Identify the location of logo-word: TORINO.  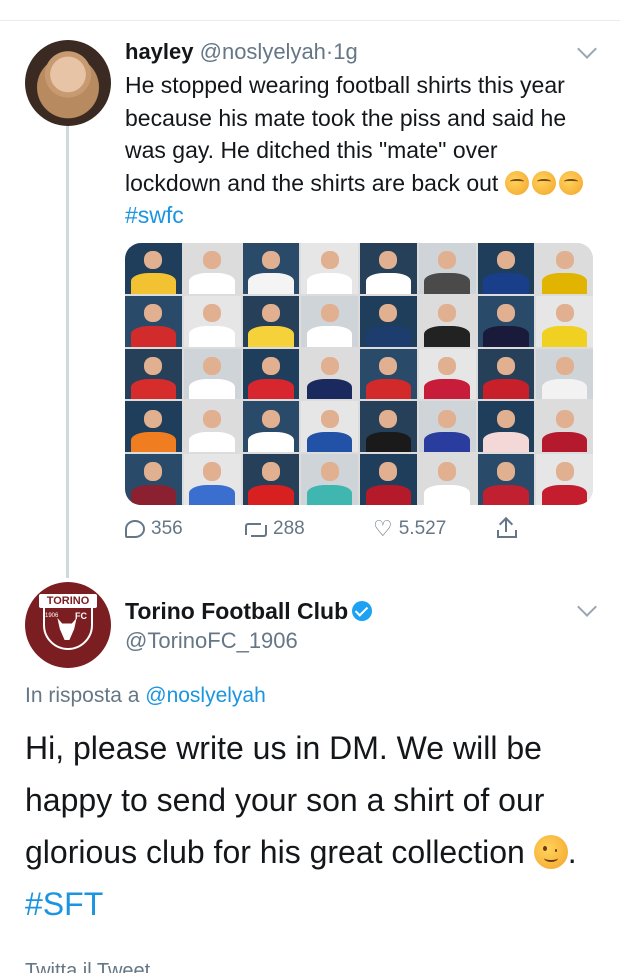
(68, 601).